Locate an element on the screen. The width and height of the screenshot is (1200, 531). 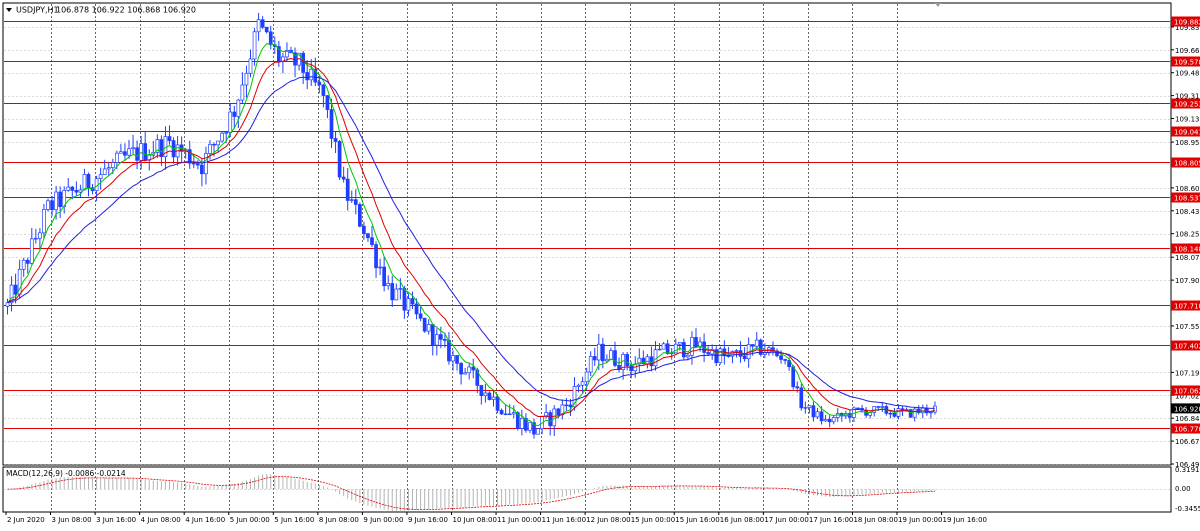
price-tick-label: 107.550 is located at coordinates (1187, 327).